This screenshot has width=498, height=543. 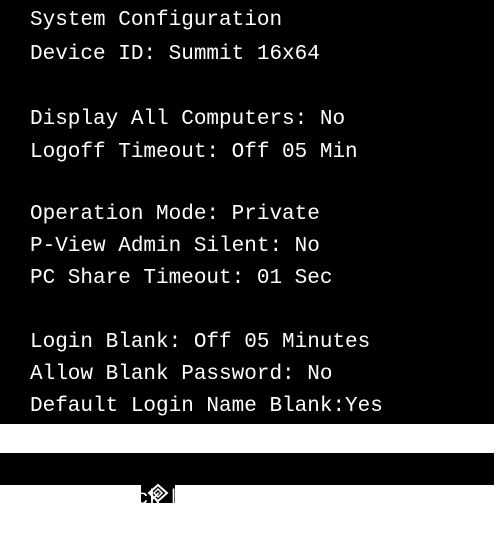 What do you see at coordinates (247, 120) in the screenshot?
I see `display-all-computers-line: Display All Computers: No` at bounding box center [247, 120].